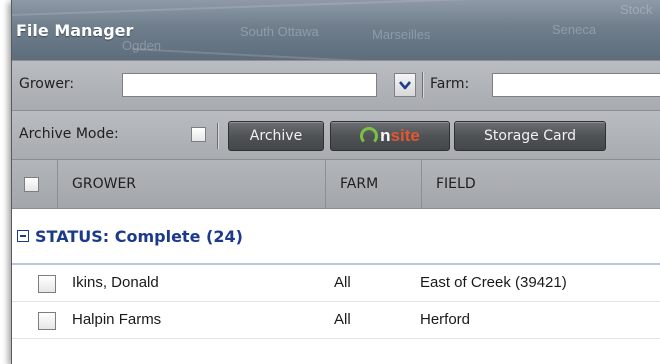  I want to click on farm-label: Farm:, so click(450, 84).